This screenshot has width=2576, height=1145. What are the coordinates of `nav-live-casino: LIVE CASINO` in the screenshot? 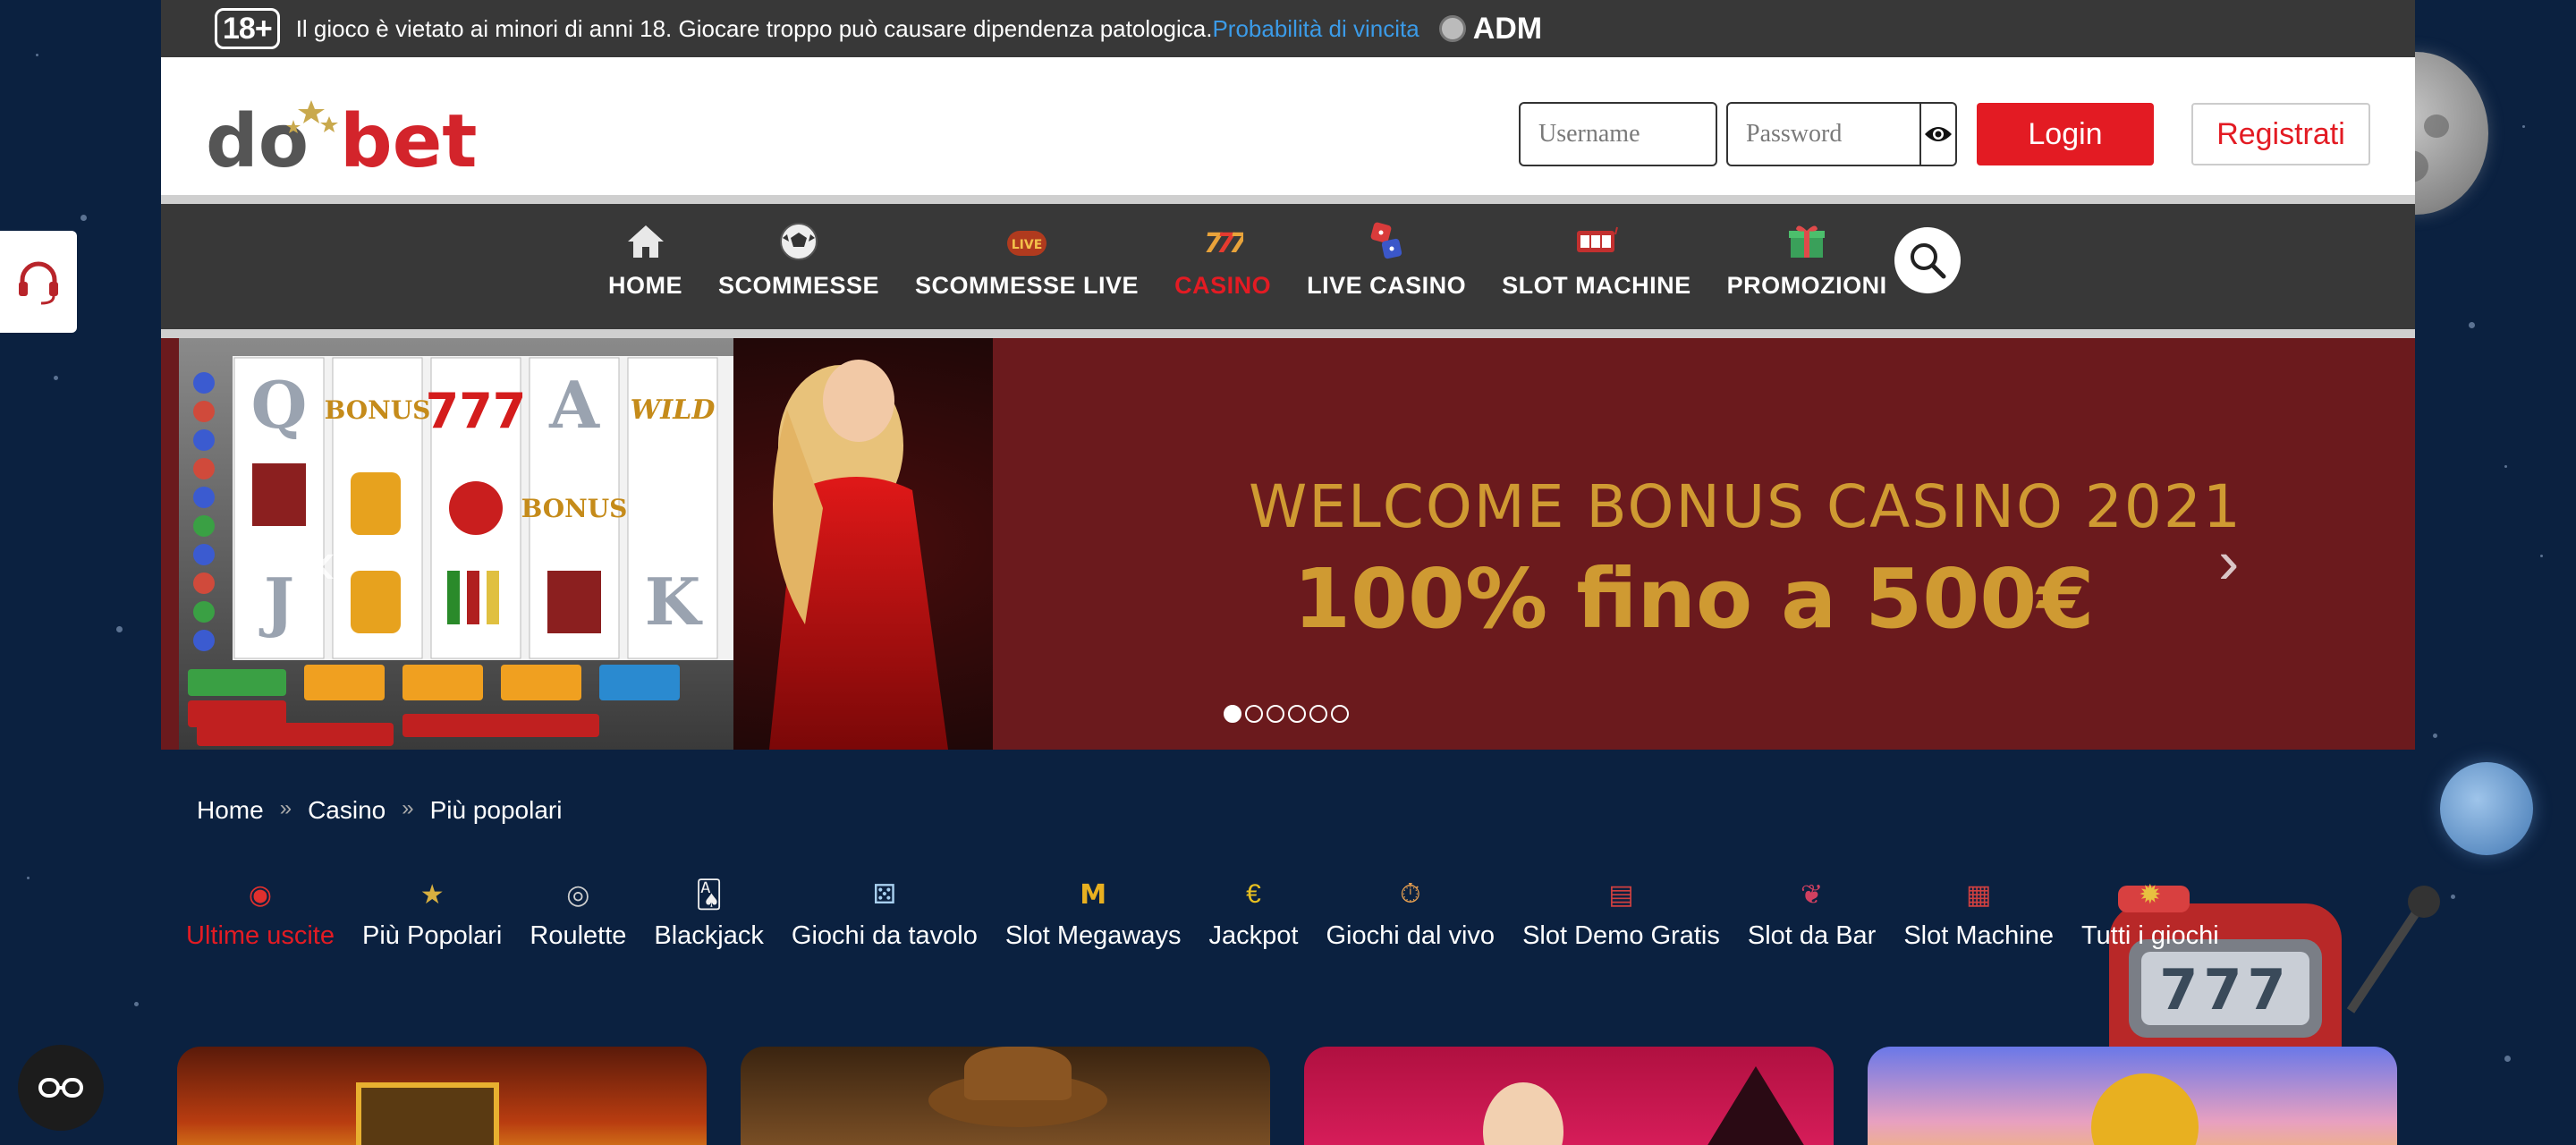 It's located at (1386, 260).